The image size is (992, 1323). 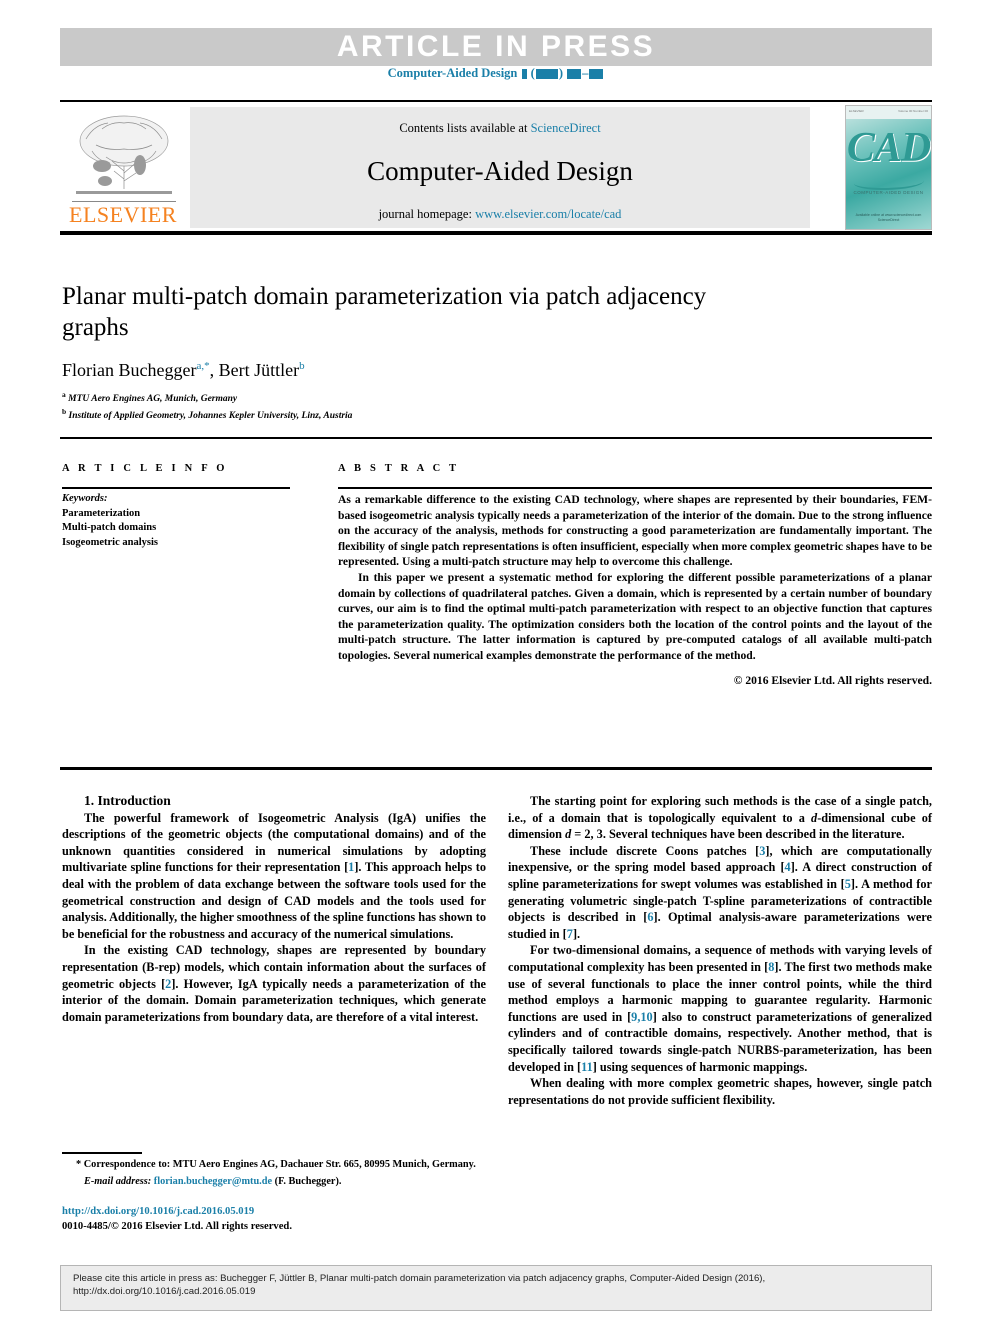 What do you see at coordinates (574, 74) in the screenshot?
I see `page-start-placeholder-box` at bounding box center [574, 74].